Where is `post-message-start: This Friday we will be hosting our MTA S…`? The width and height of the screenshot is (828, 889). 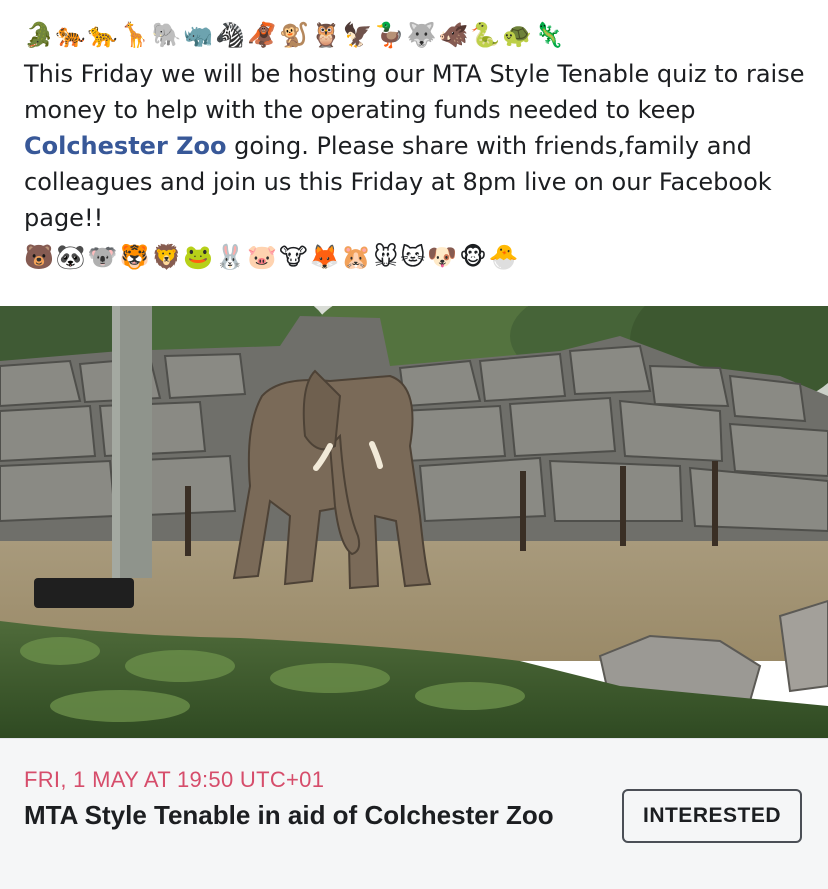
post-message-start: This Friday we will be hosting our MTA S… is located at coordinates (414, 92).